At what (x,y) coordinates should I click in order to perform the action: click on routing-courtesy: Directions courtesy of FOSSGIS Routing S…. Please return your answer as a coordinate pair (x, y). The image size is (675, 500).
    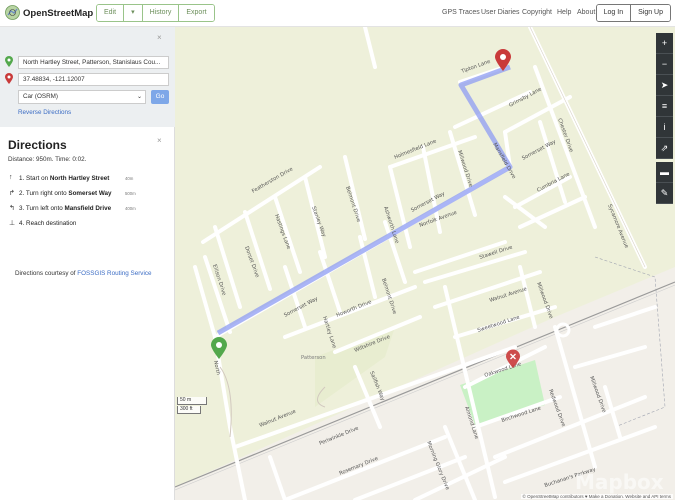
    Looking at the image, I should click on (83, 273).